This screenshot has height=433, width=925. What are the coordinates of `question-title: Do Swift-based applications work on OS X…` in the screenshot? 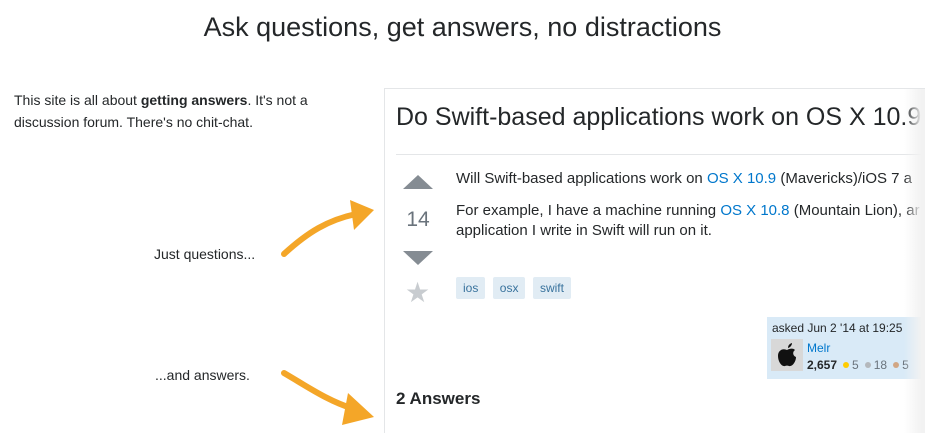 It's located at (660, 117).